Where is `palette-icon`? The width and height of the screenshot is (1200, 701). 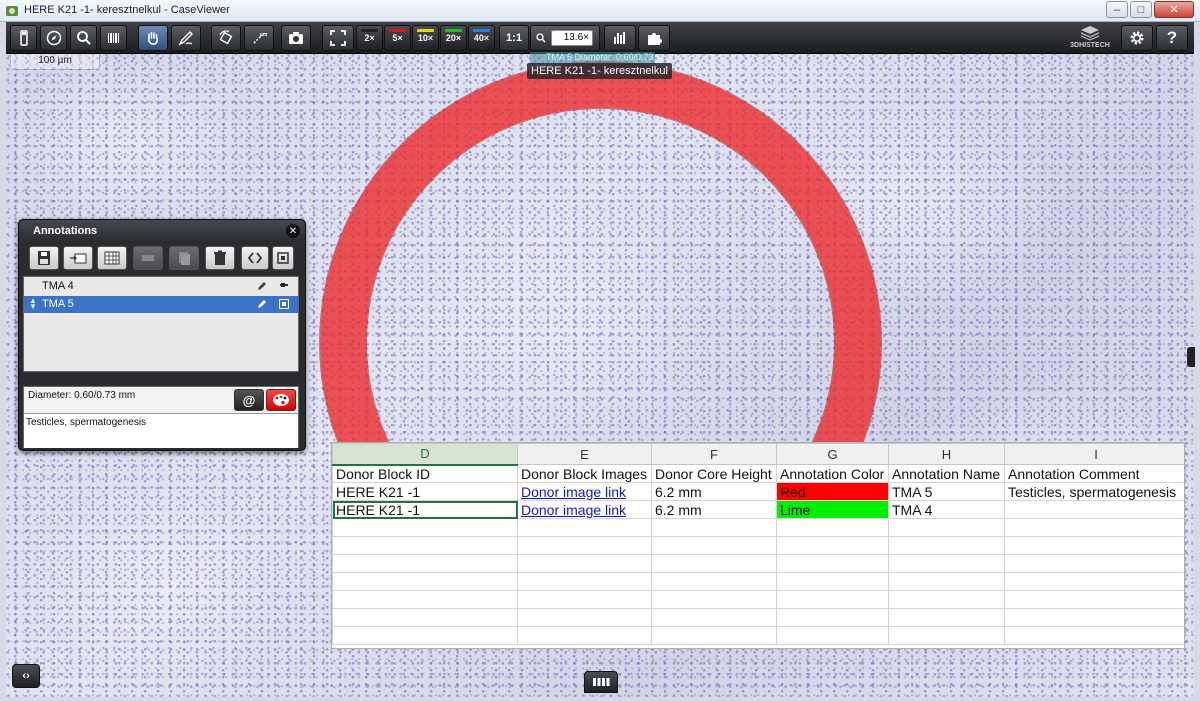
palette-icon is located at coordinates (281, 400).